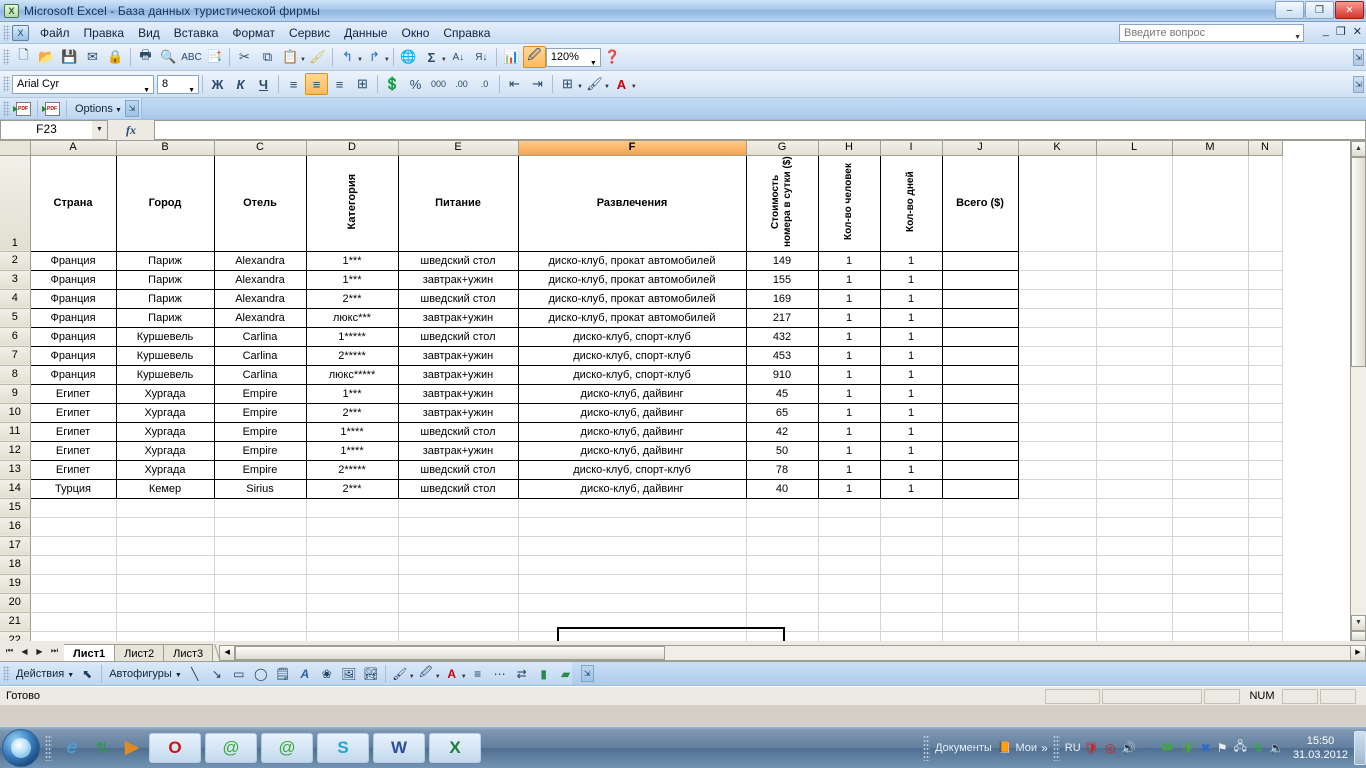 This screenshot has width=1366, height=768. I want to click on fill-color-icon: 🖌, so click(400, 674).